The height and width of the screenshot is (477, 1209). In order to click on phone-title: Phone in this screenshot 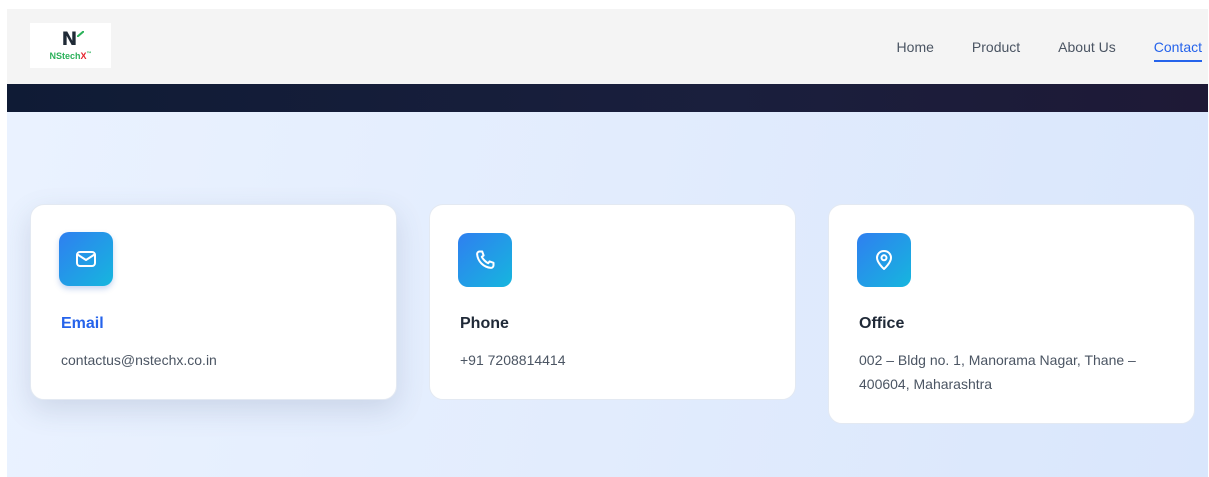, I will do `click(484, 323)`.